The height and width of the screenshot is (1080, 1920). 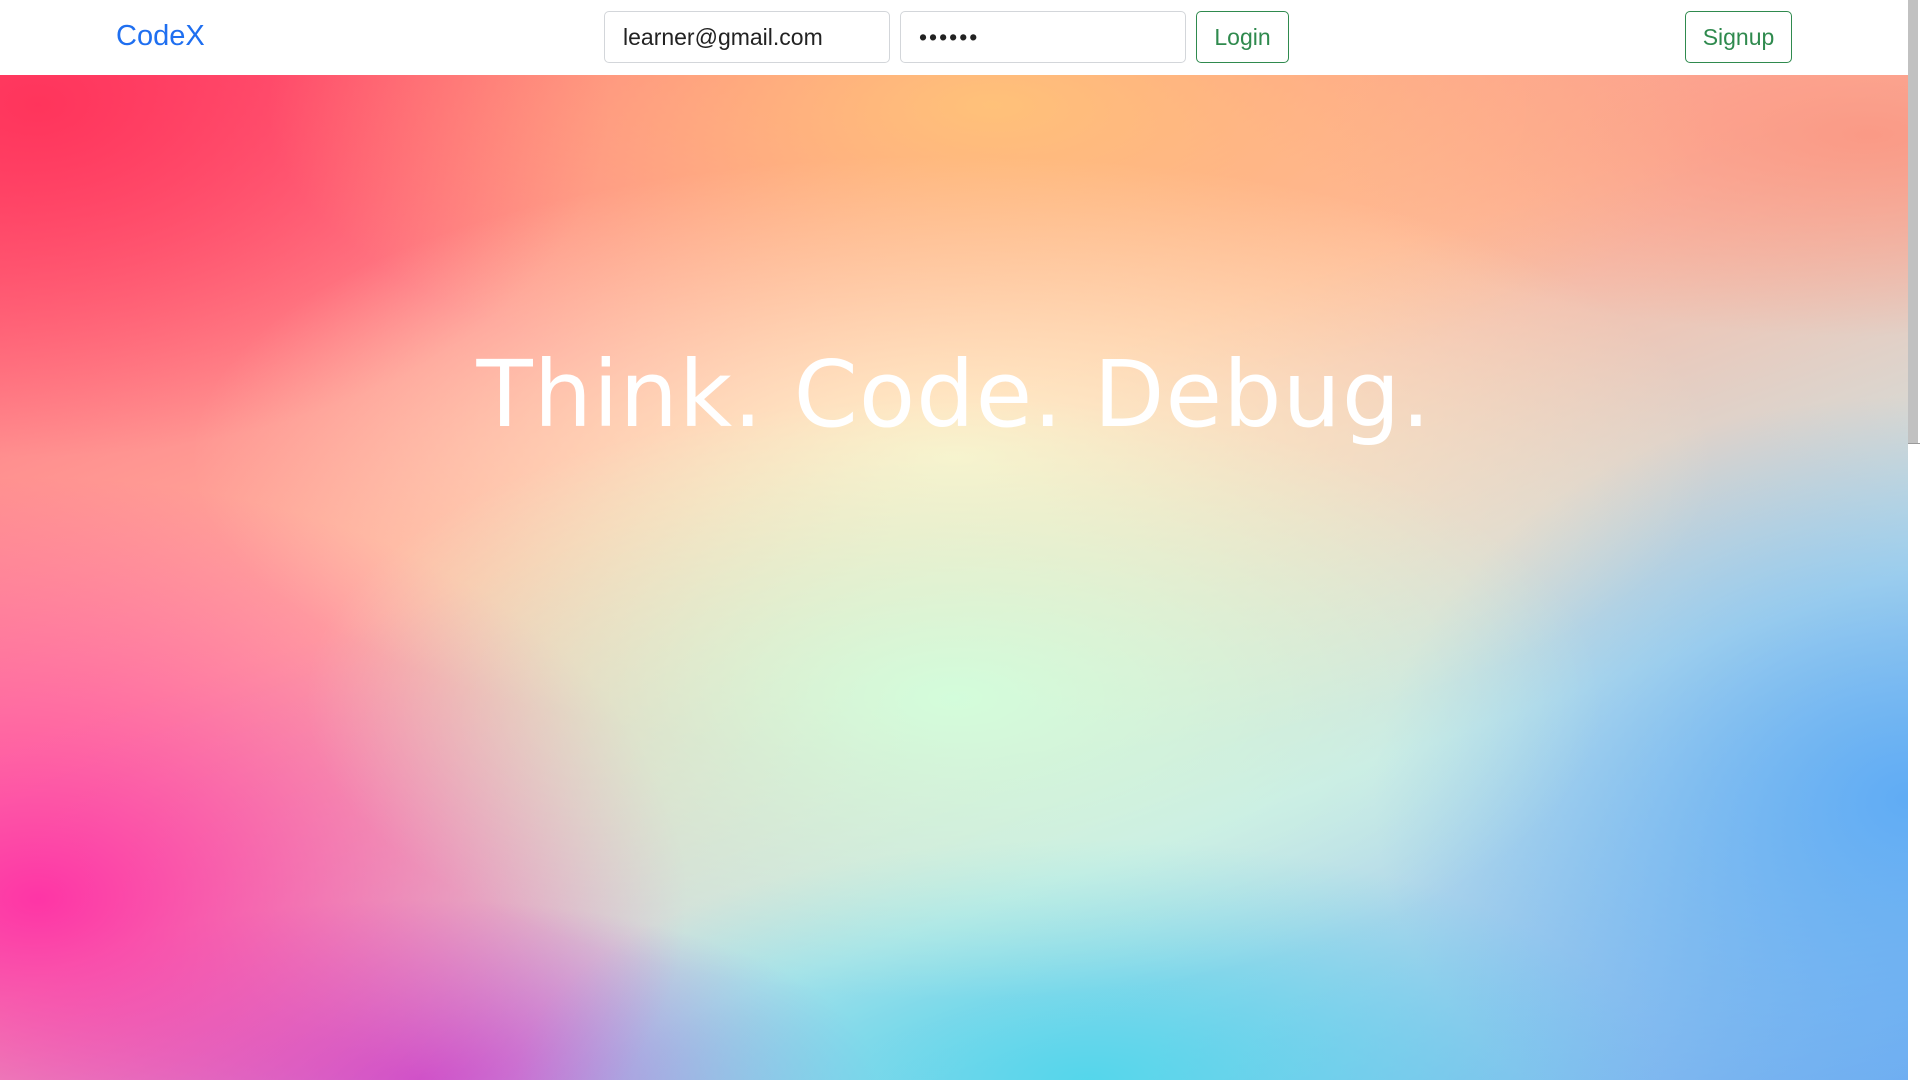 I want to click on hero-headline: Think. Code. Debug., so click(x=954, y=394).